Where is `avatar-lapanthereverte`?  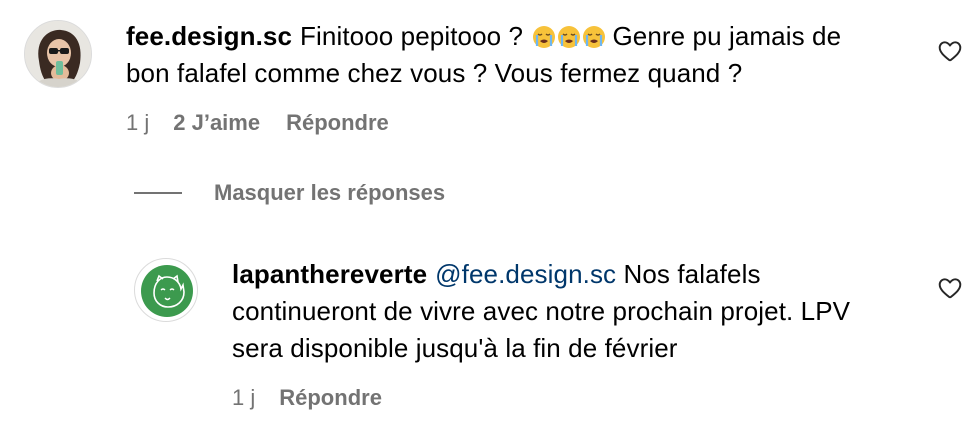 avatar-lapanthereverte is located at coordinates (166, 290).